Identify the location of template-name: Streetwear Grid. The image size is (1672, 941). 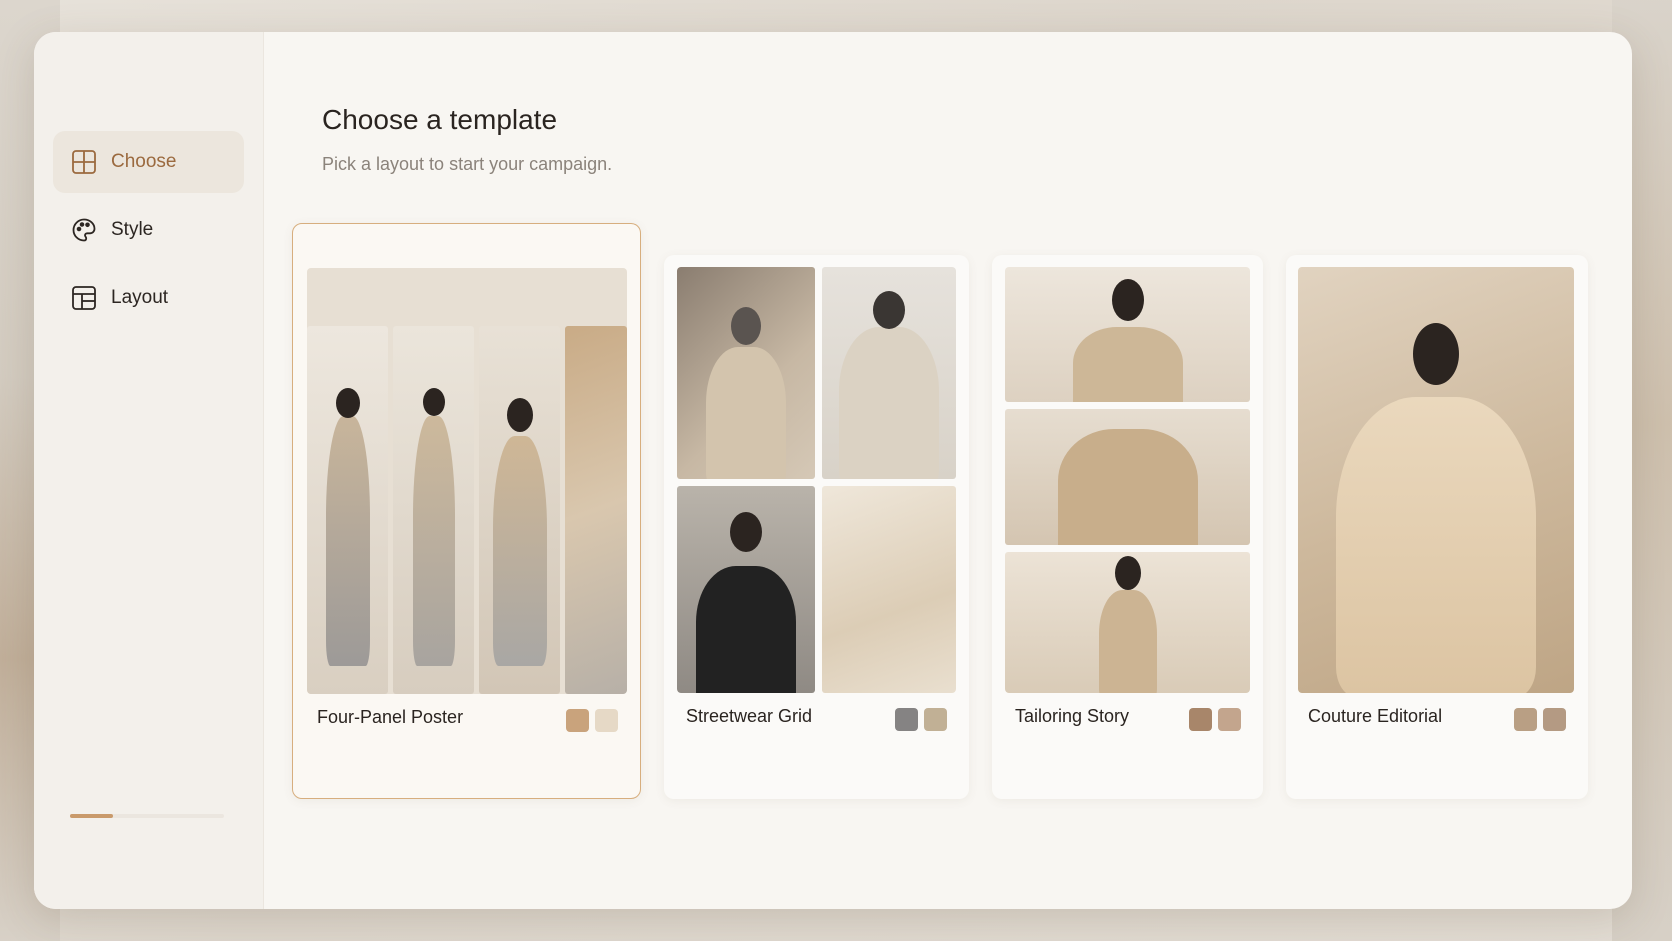
(749, 716).